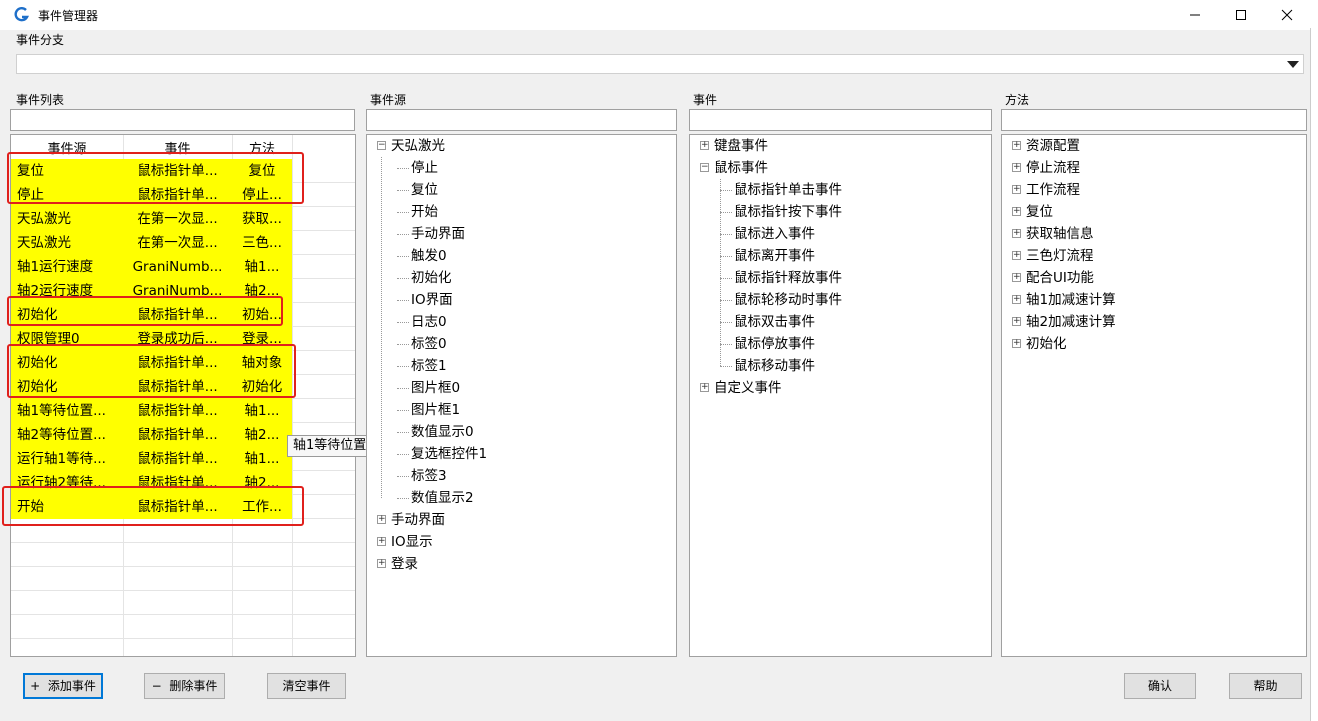 Image resolution: width=1318 pixels, height=721 pixels. What do you see at coordinates (429, 256) in the screenshot?
I see `tree-item: 触发0` at bounding box center [429, 256].